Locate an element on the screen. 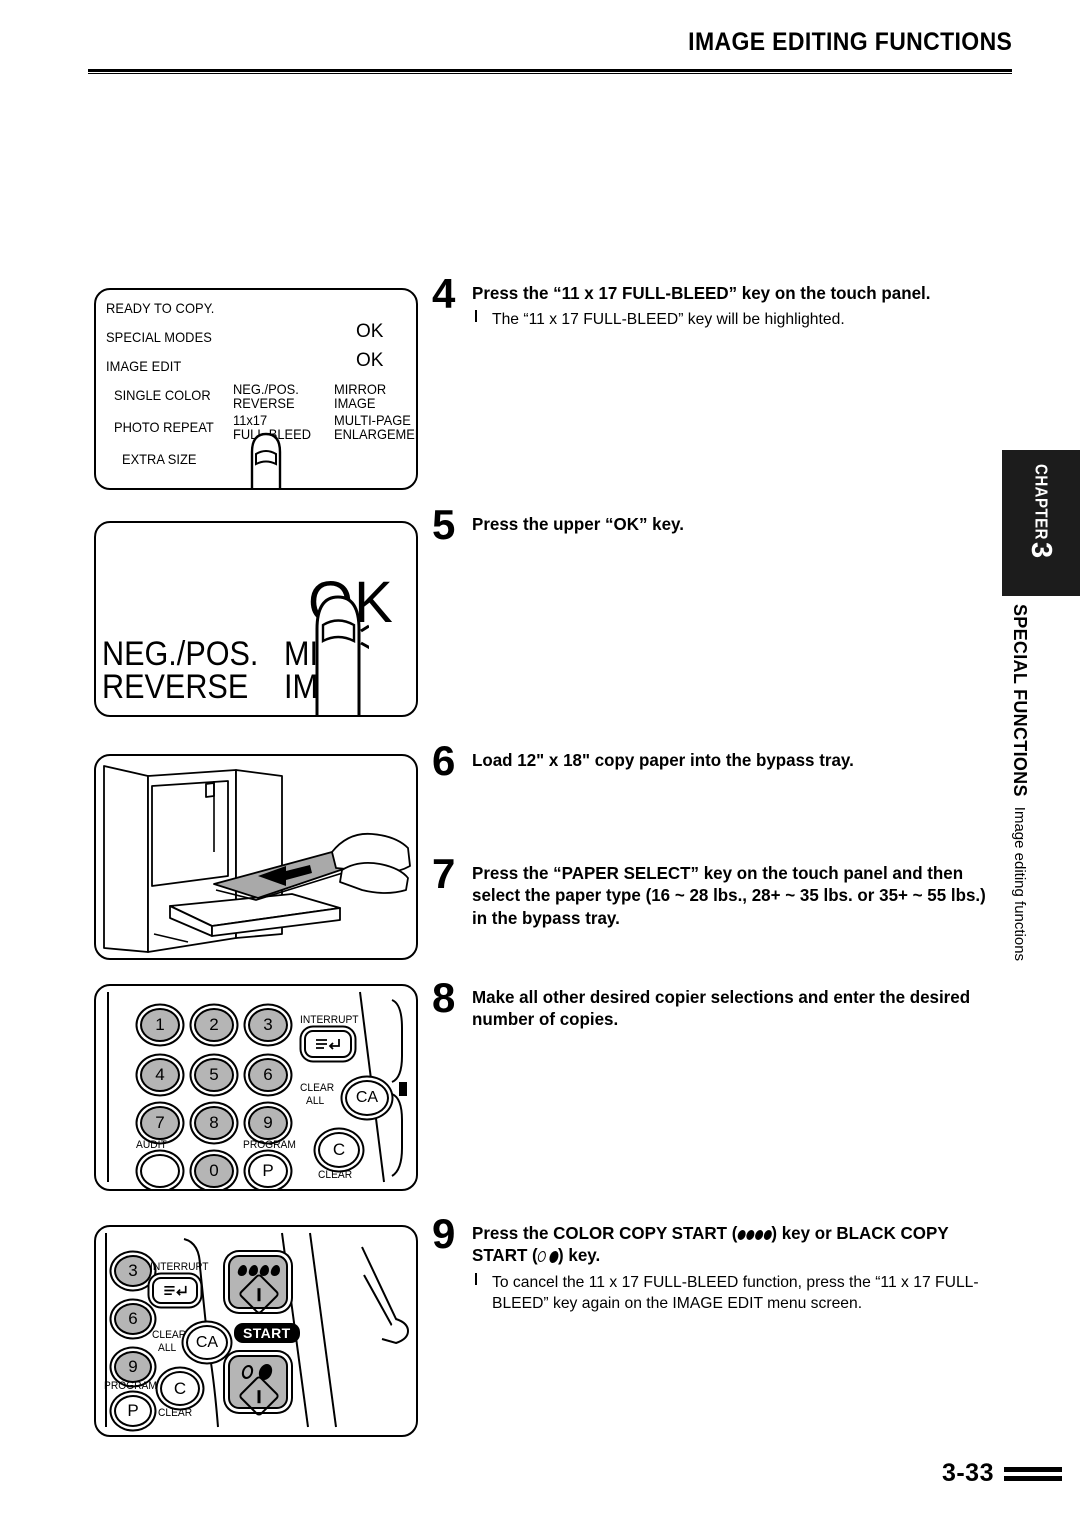 This screenshot has width=1080, height=1528. page-title: IMAGE EDITING FUNCTIONS is located at coordinates (849, 42).